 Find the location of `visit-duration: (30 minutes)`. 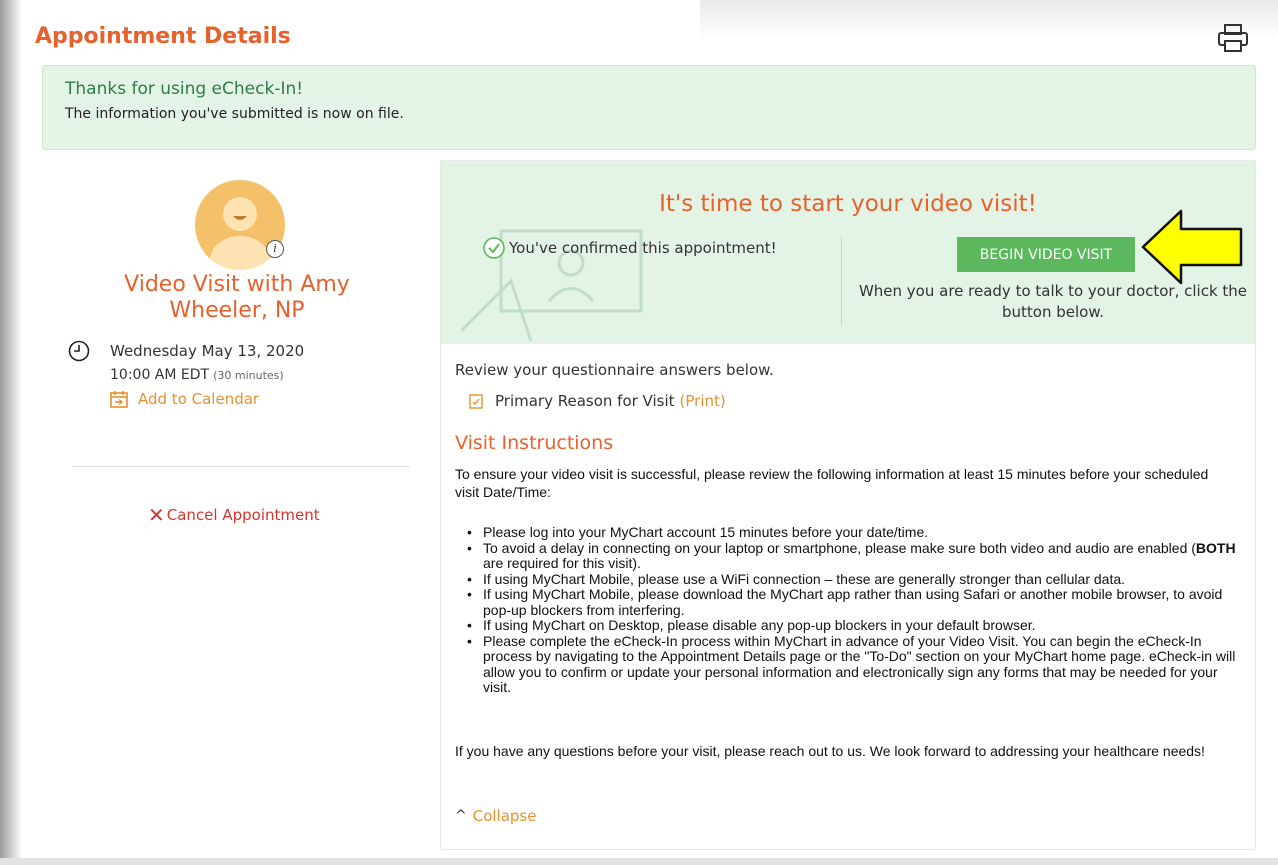

visit-duration: (30 minutes) is located at coordinates (248, 375).